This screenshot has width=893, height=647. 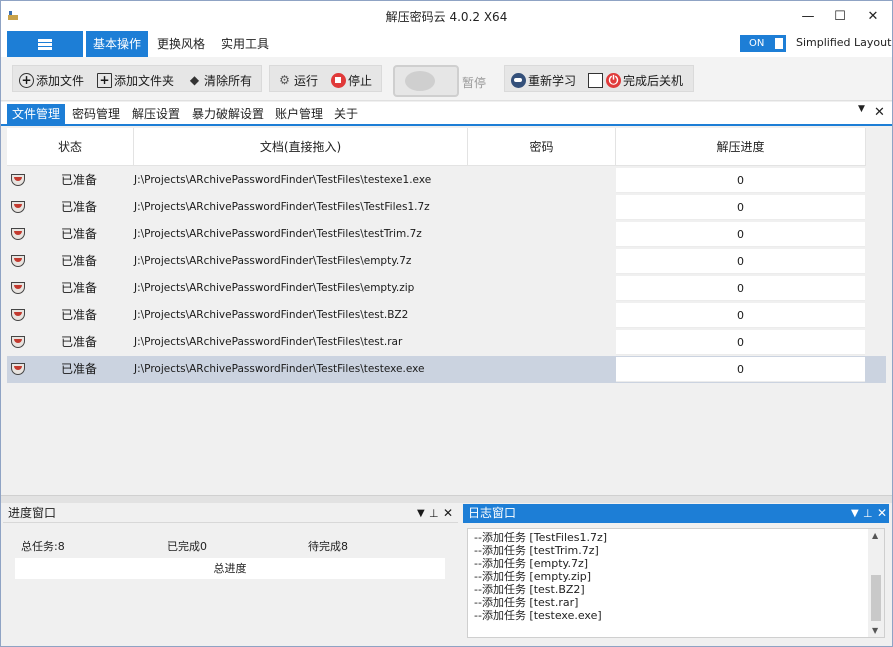 I want to click on tab-file-management: 文件管理, so click(x=36, y=114).